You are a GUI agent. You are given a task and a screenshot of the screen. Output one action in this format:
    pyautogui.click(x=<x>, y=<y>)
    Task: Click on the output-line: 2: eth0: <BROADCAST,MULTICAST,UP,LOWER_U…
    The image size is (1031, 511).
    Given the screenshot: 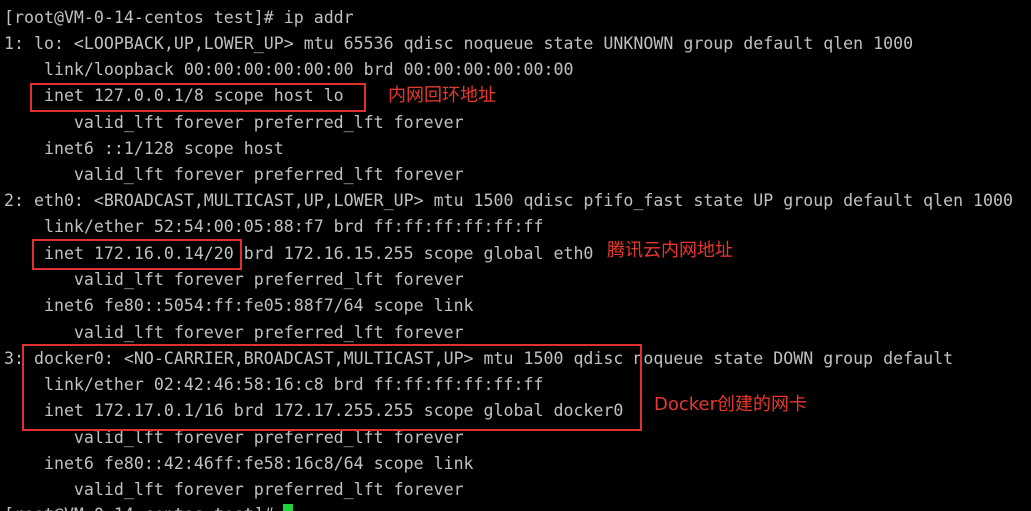 What is the action you would take?
    pyautogui.click(x=509, y=200)
    